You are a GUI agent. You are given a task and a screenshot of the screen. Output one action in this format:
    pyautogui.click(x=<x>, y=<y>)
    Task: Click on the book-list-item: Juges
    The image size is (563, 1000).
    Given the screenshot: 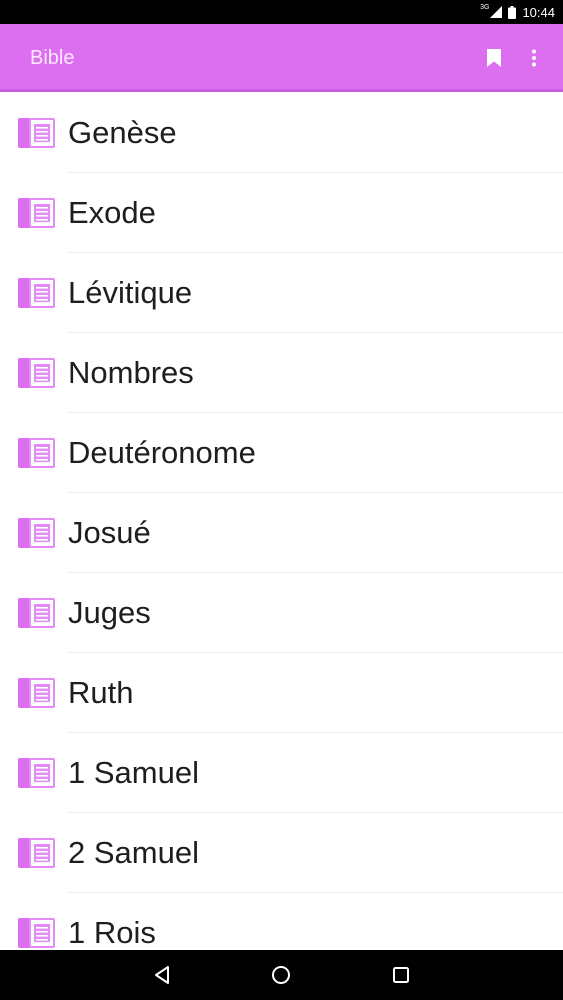 What is the action you would take?
    pyautogui.click(x=281, y=613)
    